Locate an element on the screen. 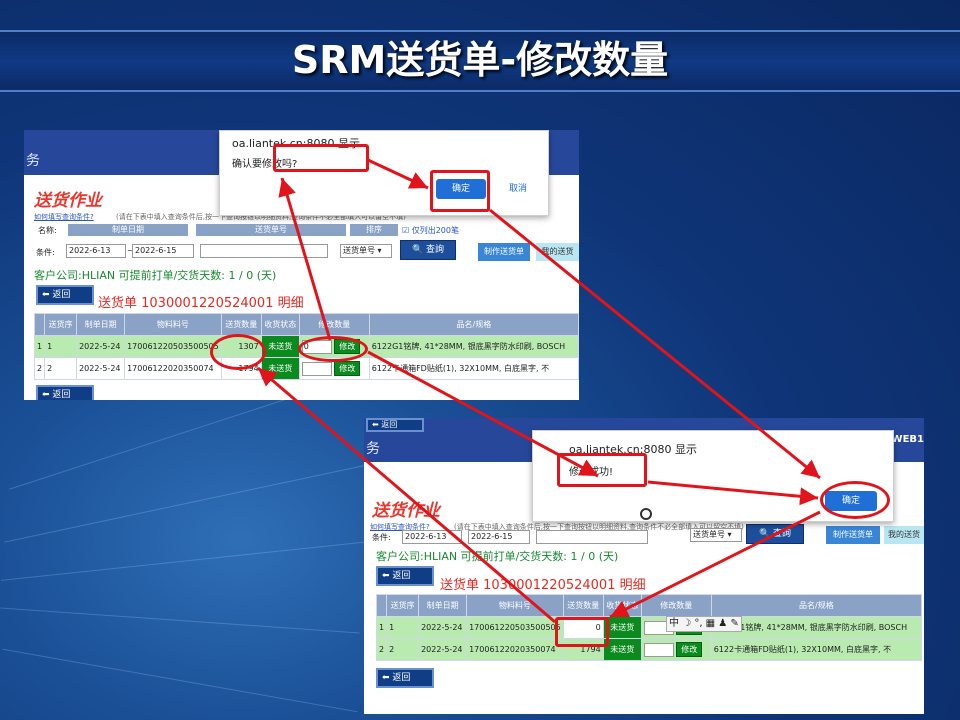 This screenshot has width=960, height=720. ime-toolbar-text: 中 ☽ °, ▦ ♟ ✎ is located at coordinates (704, 623).